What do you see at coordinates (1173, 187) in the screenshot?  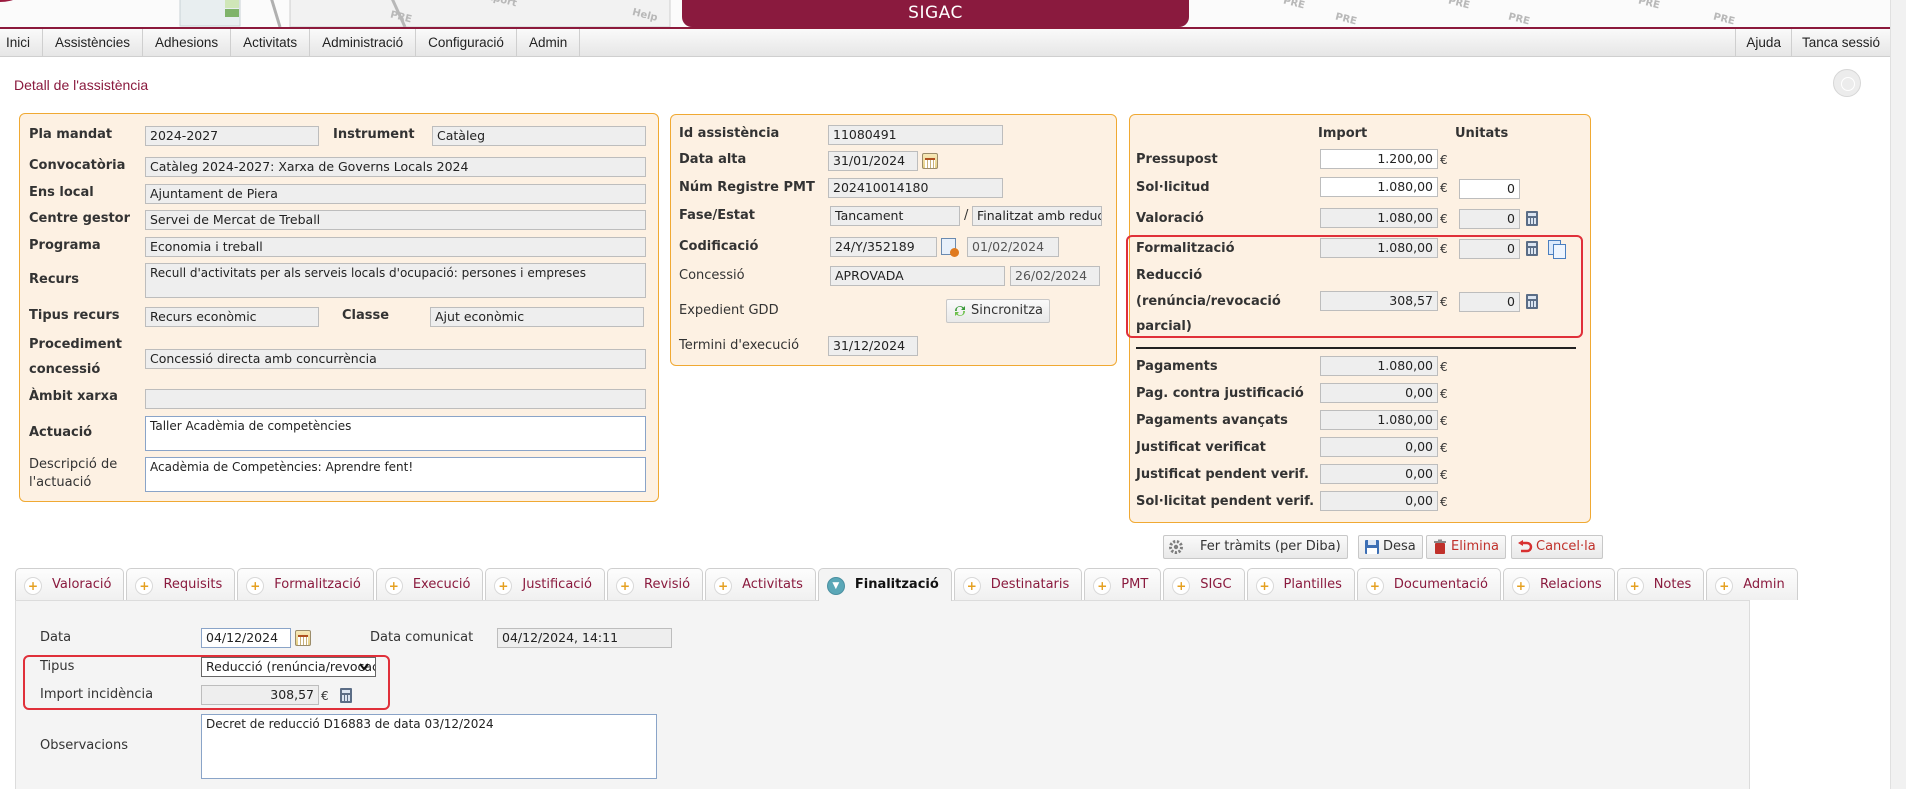 I see `sollicitud-label: Sol·licitud` at bounding box center [1173, 187].